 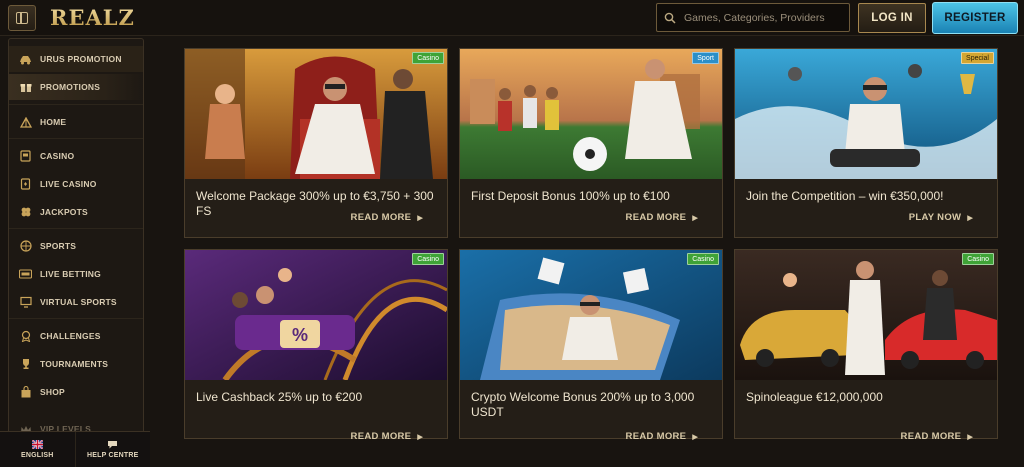 I want to click on sidebar-item-label: CHALLENGES, so click(x=70, y=336).